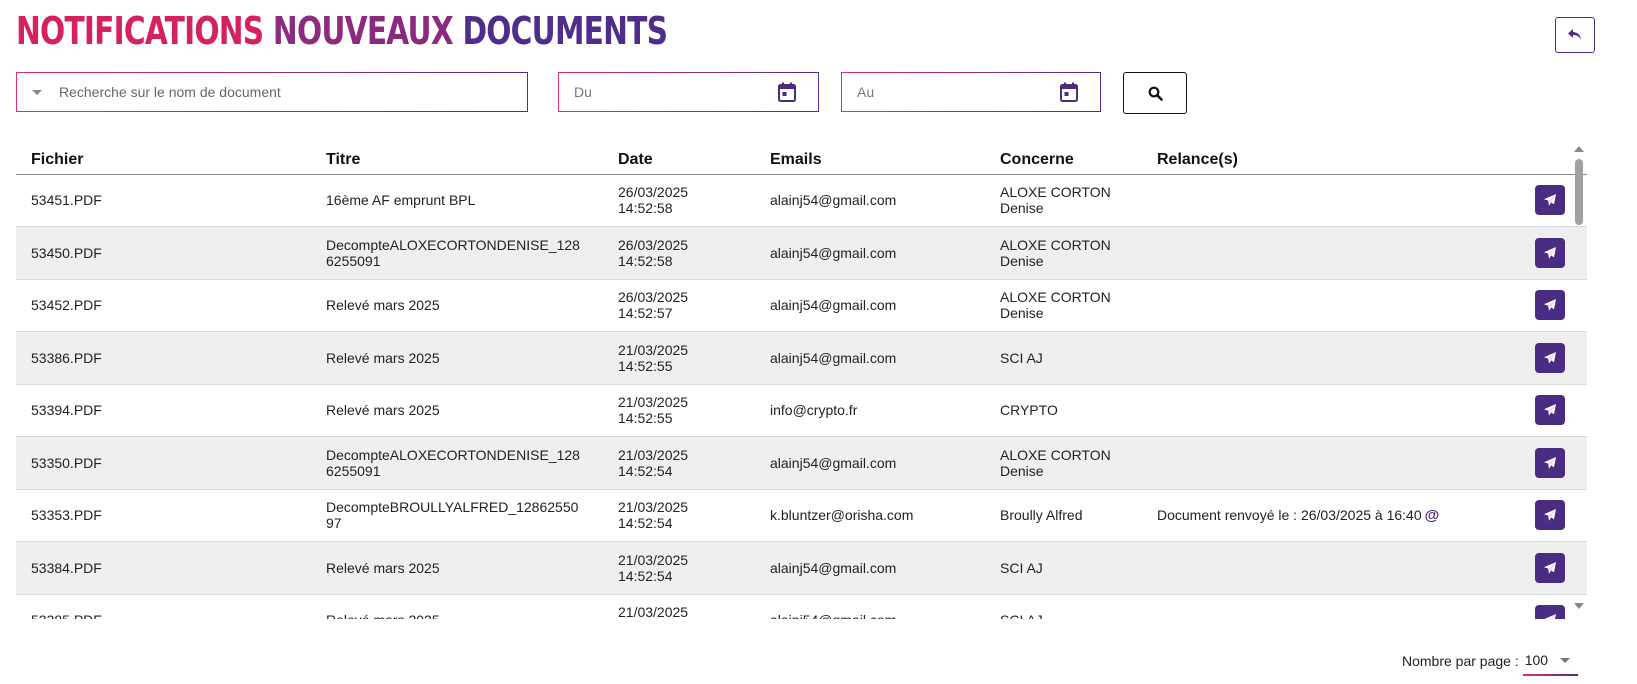 The height and width of the screenshot is (684, 1637). I want to click on cell-fichier: 53451.PDF, so click(163, 200).